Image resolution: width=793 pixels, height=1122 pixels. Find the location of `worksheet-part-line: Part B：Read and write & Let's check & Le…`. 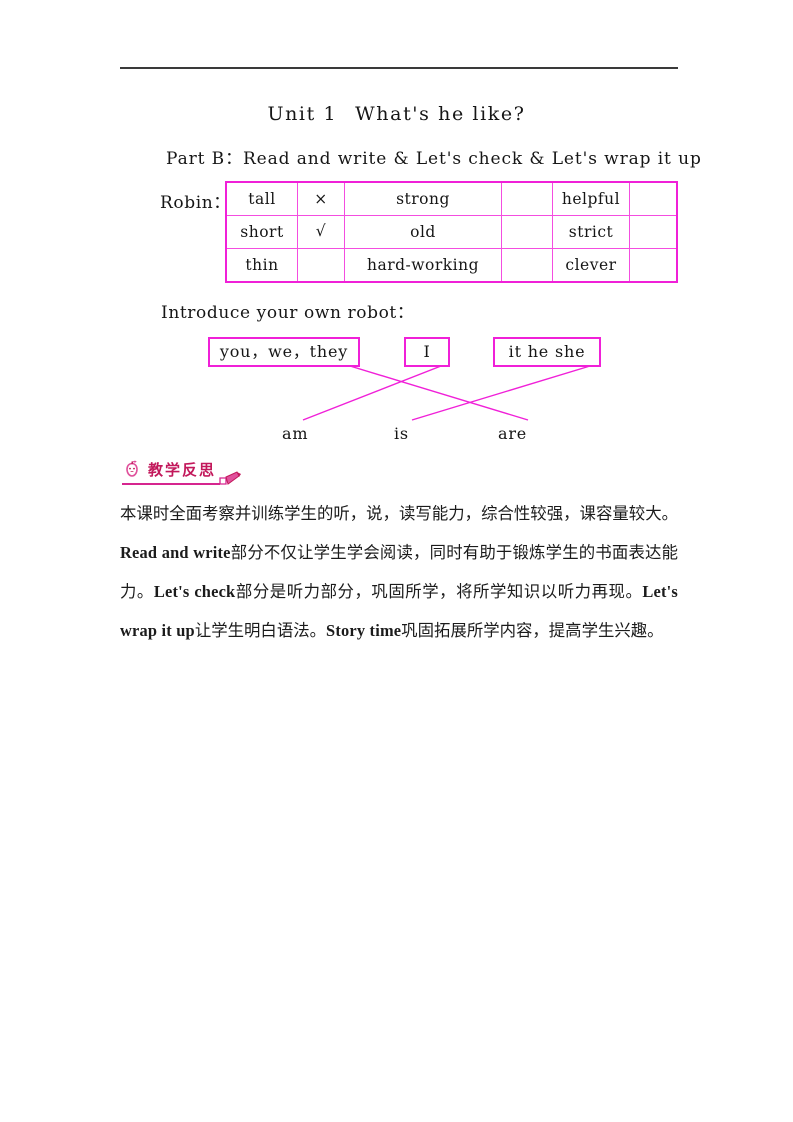

worksheet-part-line: Part B：Read and write & Let's check & Le… is located at coordinates (434, 159).